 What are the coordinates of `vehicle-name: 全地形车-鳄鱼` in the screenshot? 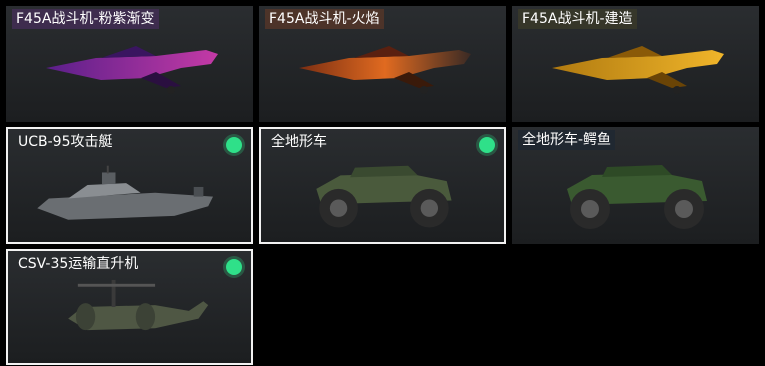 It's located at (567, 140).